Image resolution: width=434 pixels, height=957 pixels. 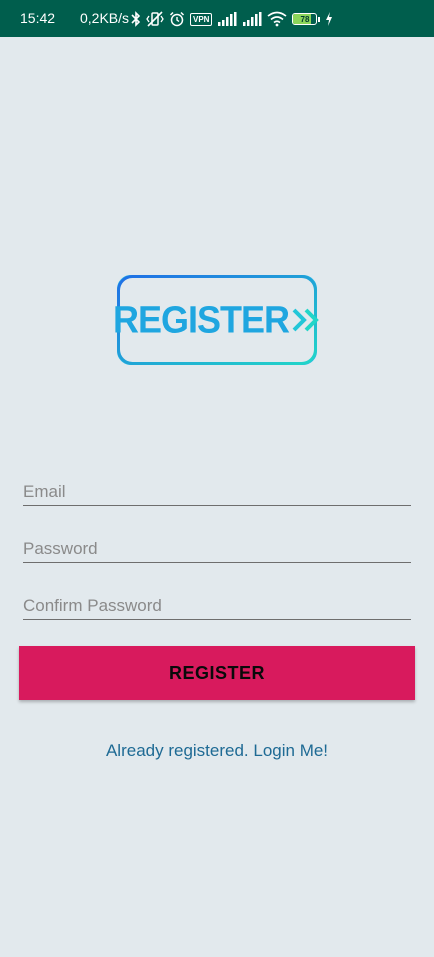 What do you see at coordinates (329, 19) in the screenshot?
I see `charging-icon` at bounding box center [329, 19].